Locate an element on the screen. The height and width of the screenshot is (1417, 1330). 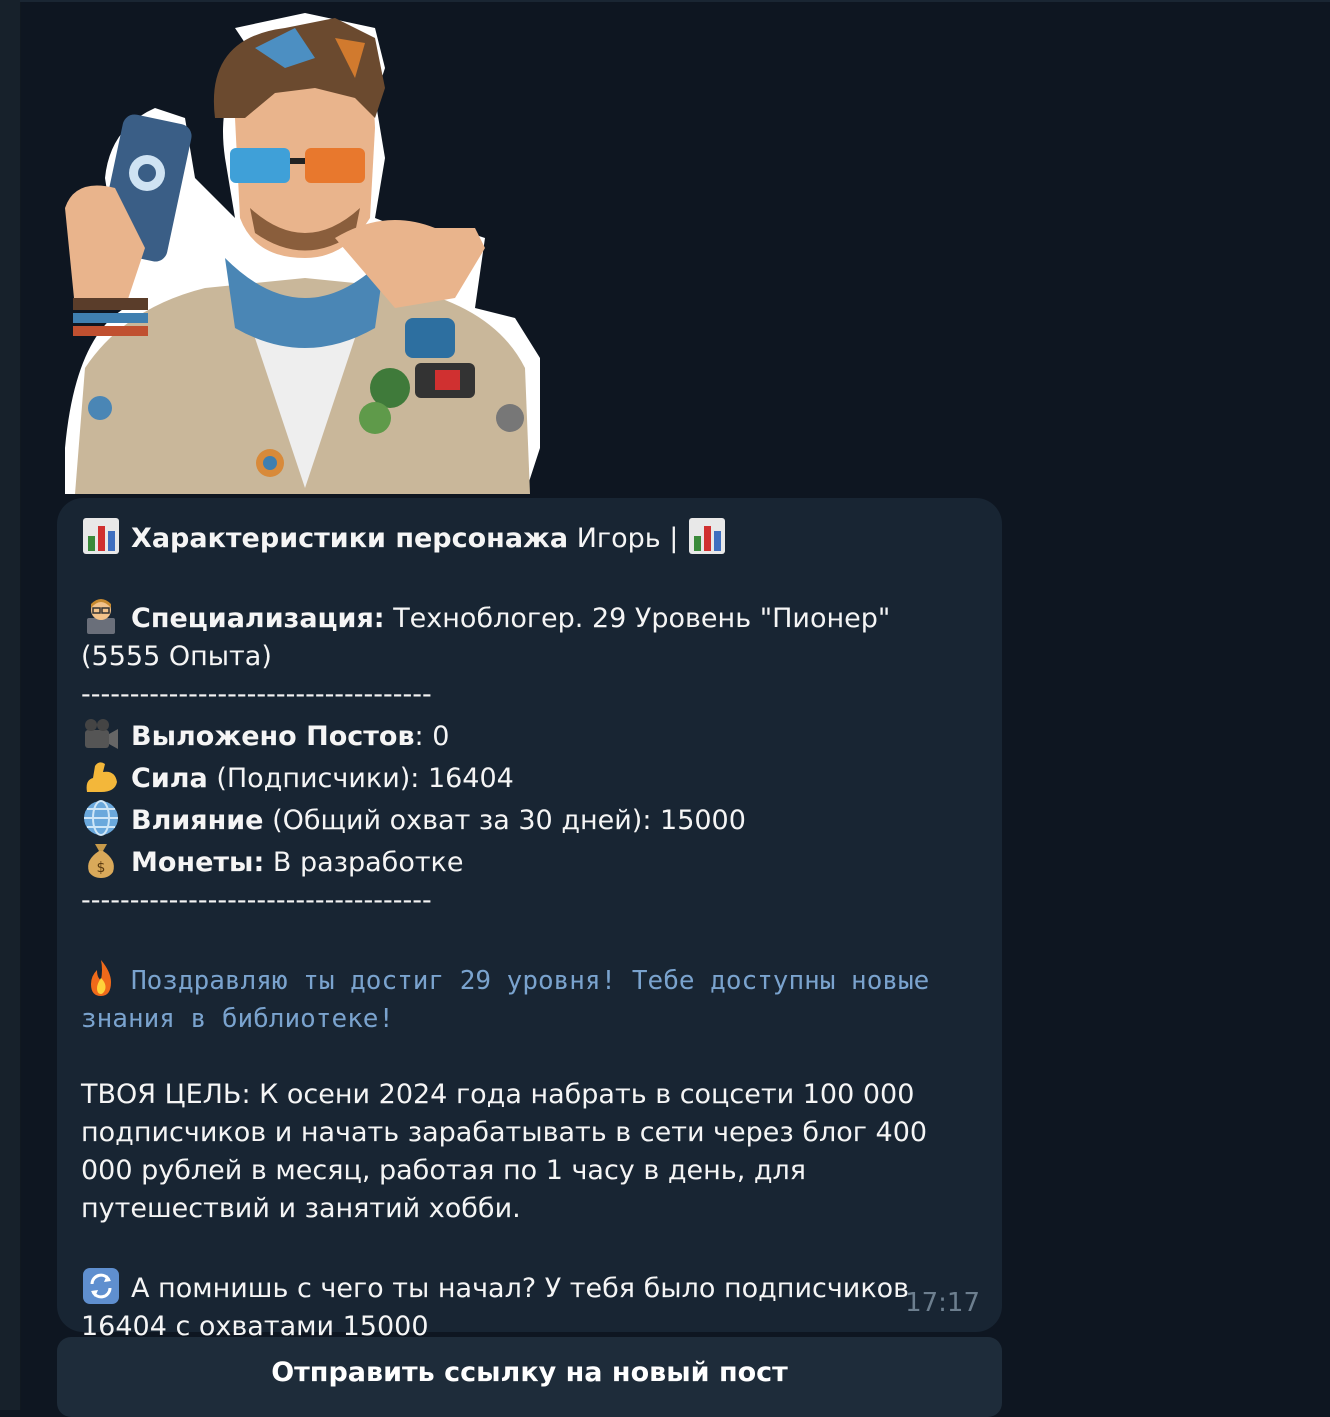
stat-influence: Влияние (Общий охват за 30 дней): 15000 is located at coordinates (529, 819).